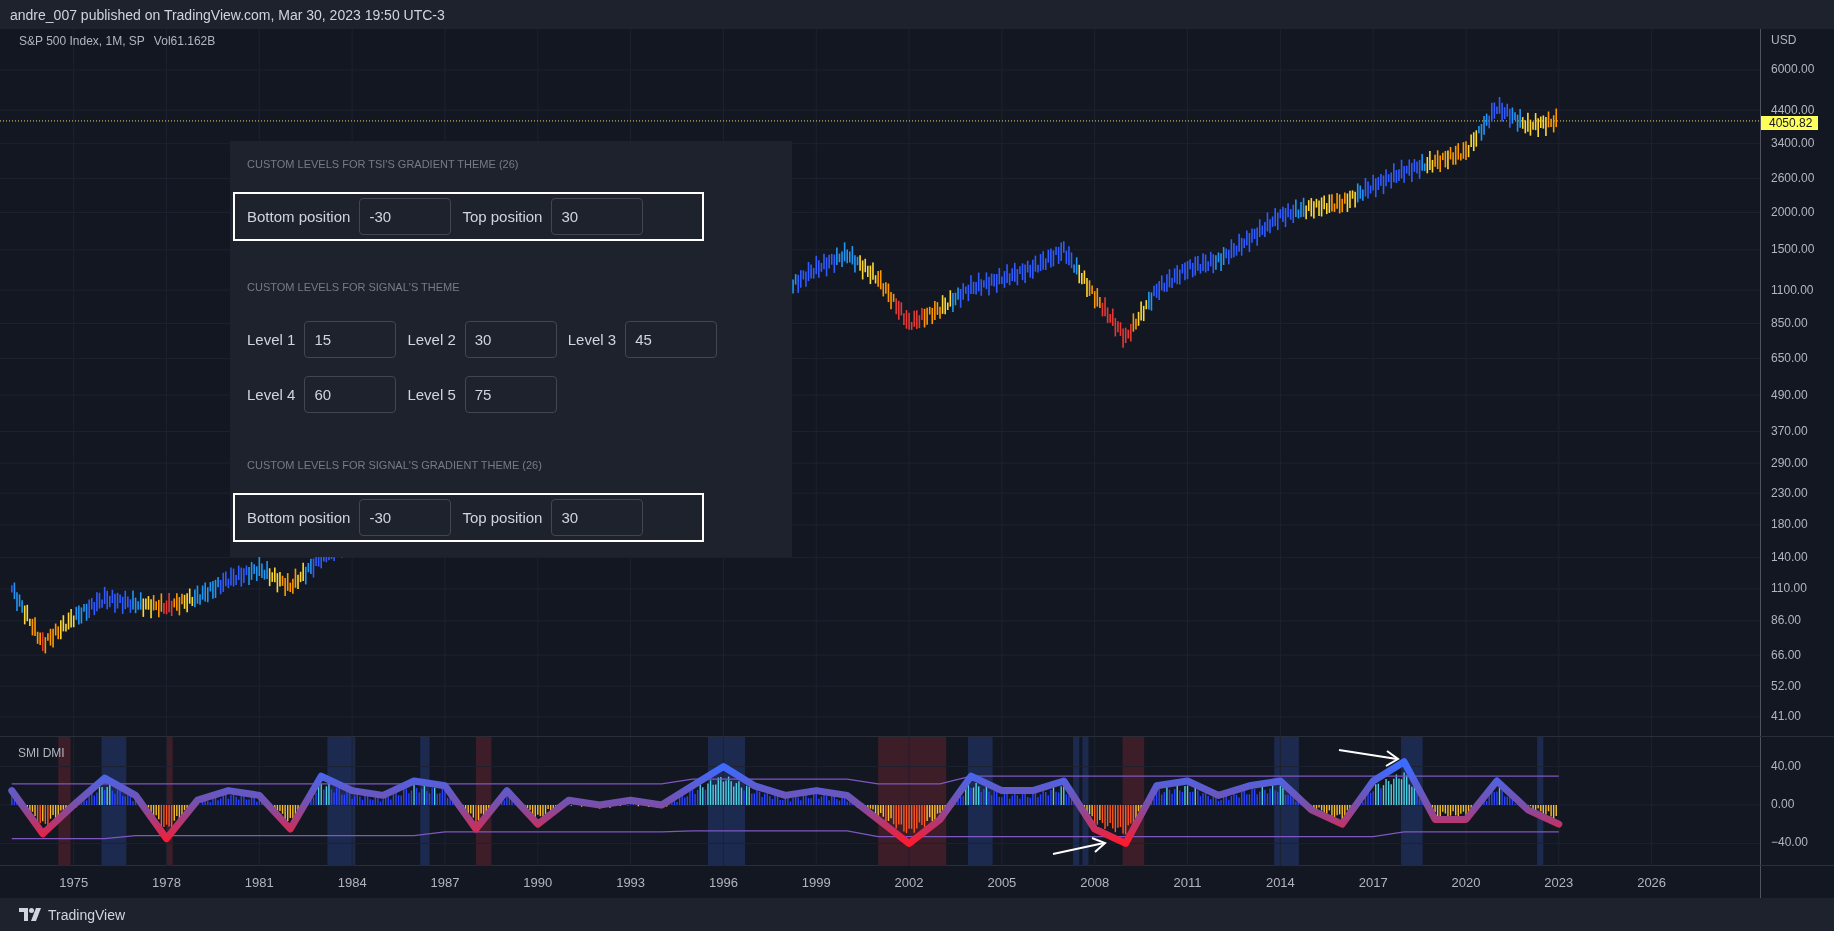  Describe the element at coordinates (1786, 717) in the screenshot. I see `price-label: 41.00` at that location.